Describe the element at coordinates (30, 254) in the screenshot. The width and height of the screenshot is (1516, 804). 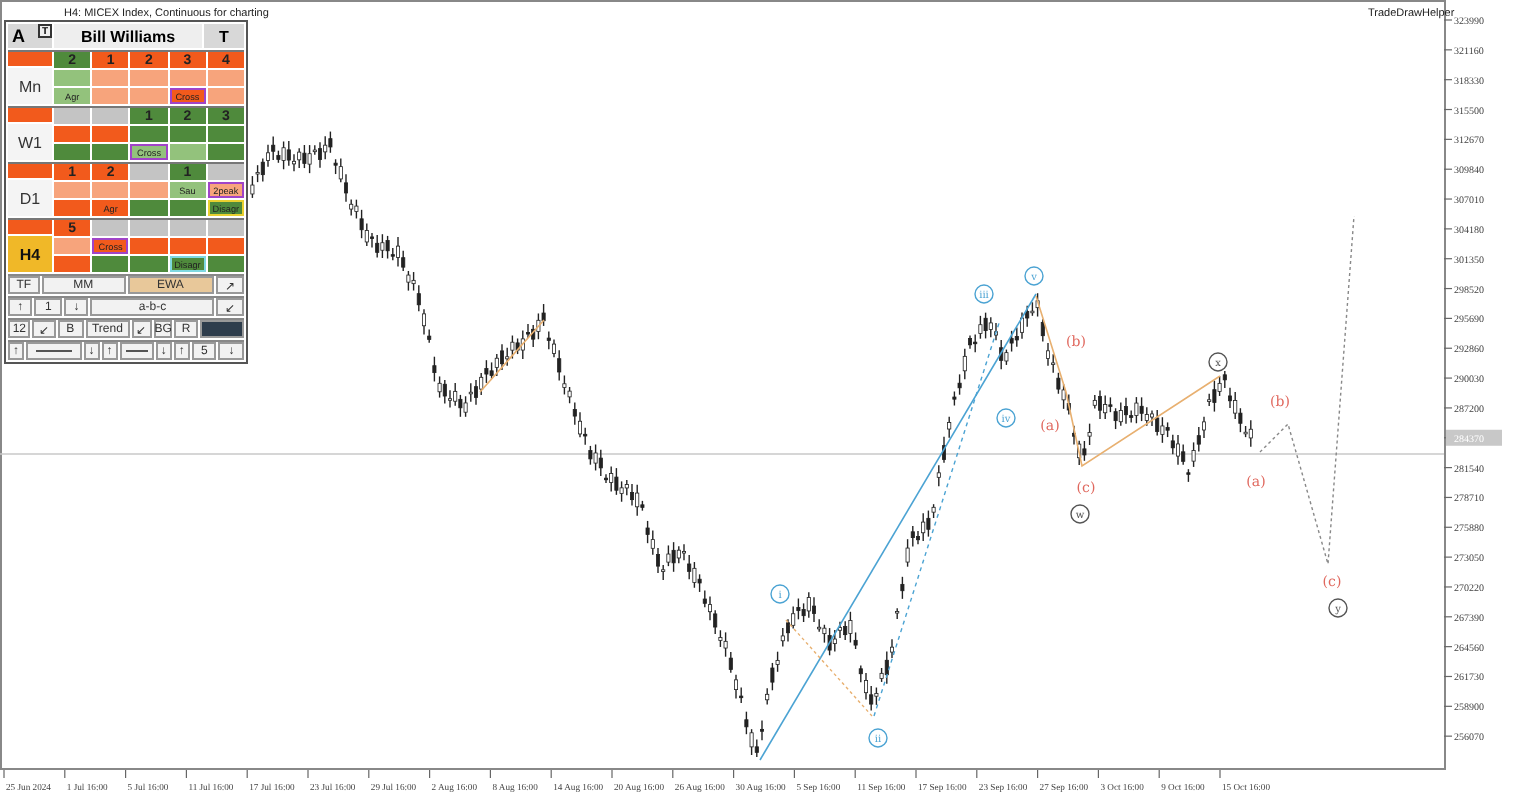
I see `timeframe-label: H4` at that location.